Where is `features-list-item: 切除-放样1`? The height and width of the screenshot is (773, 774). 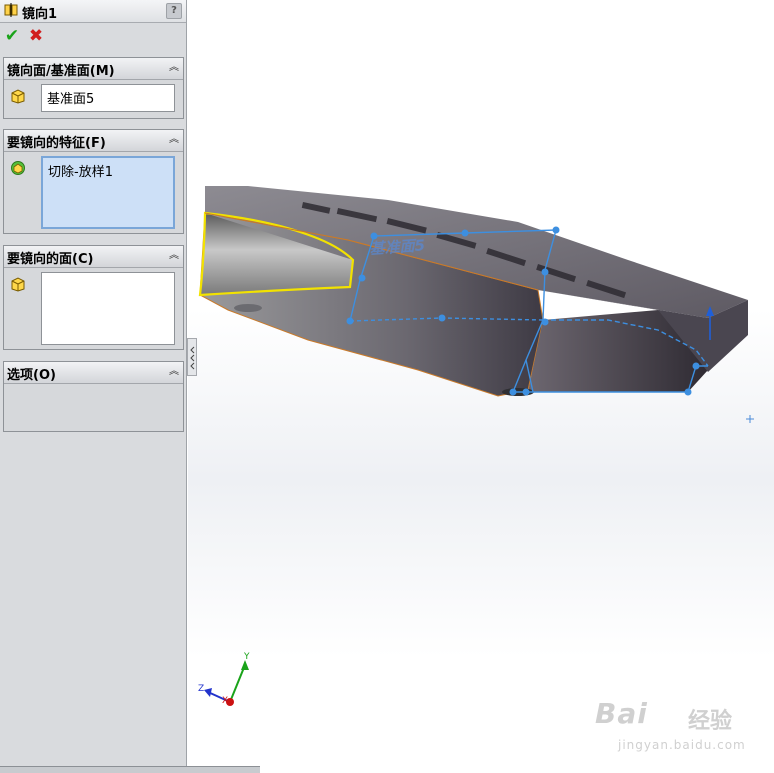 features-list-item: 切除-放样1 is located at coordinates (80, 172).